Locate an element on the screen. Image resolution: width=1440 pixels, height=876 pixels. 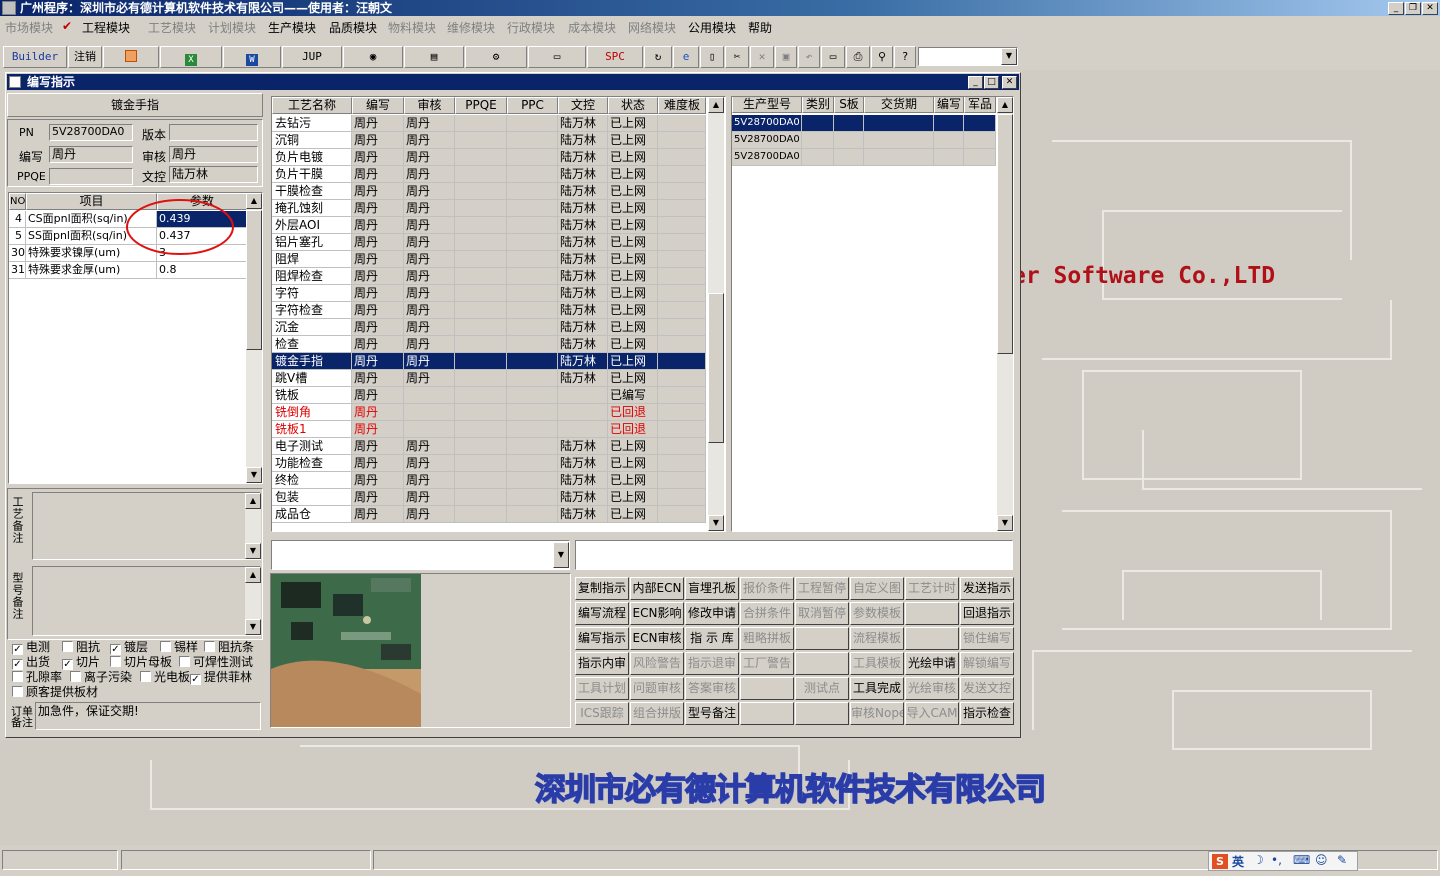
action-button: 工具计划 is located at coordinates (602, 688).